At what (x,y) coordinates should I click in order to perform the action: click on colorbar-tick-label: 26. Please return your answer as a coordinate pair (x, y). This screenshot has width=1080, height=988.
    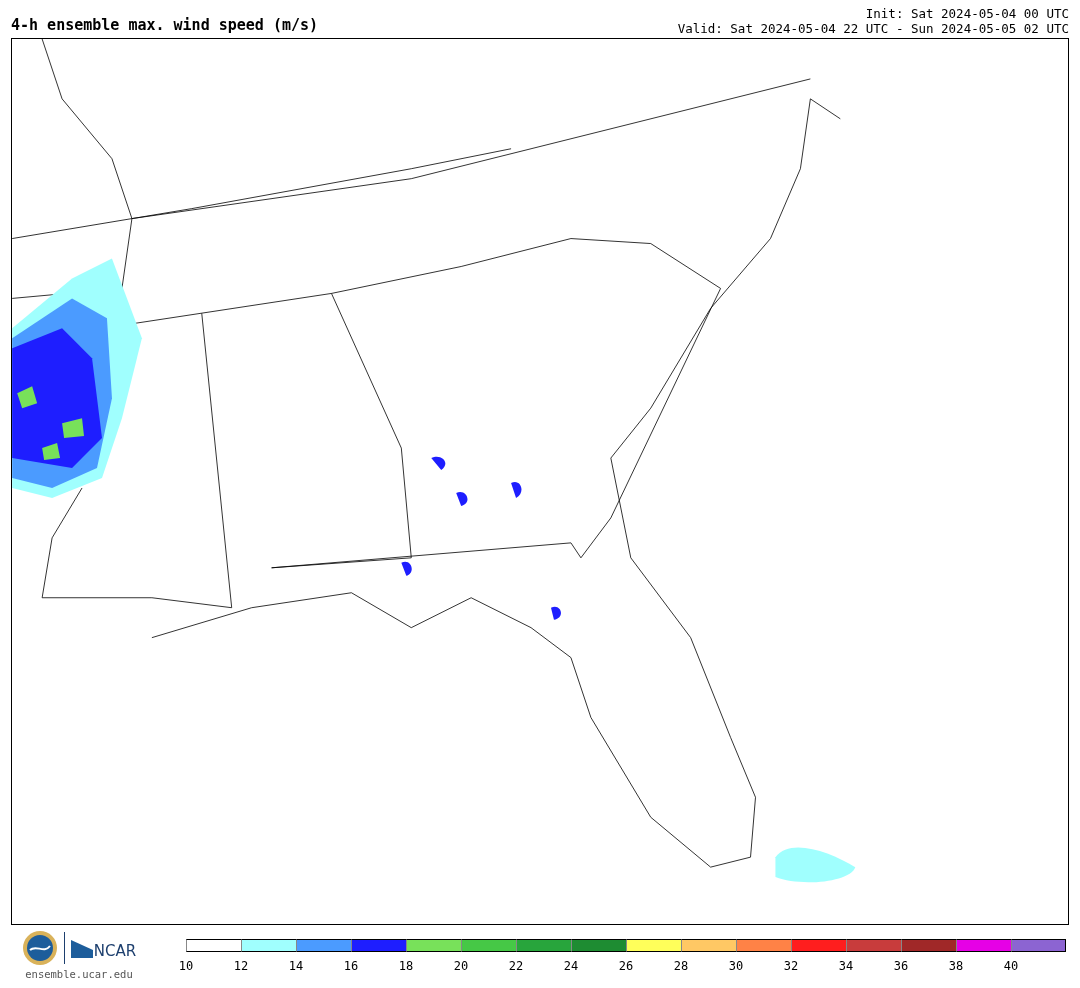
    Looking at the image, I should click on (626, 966).